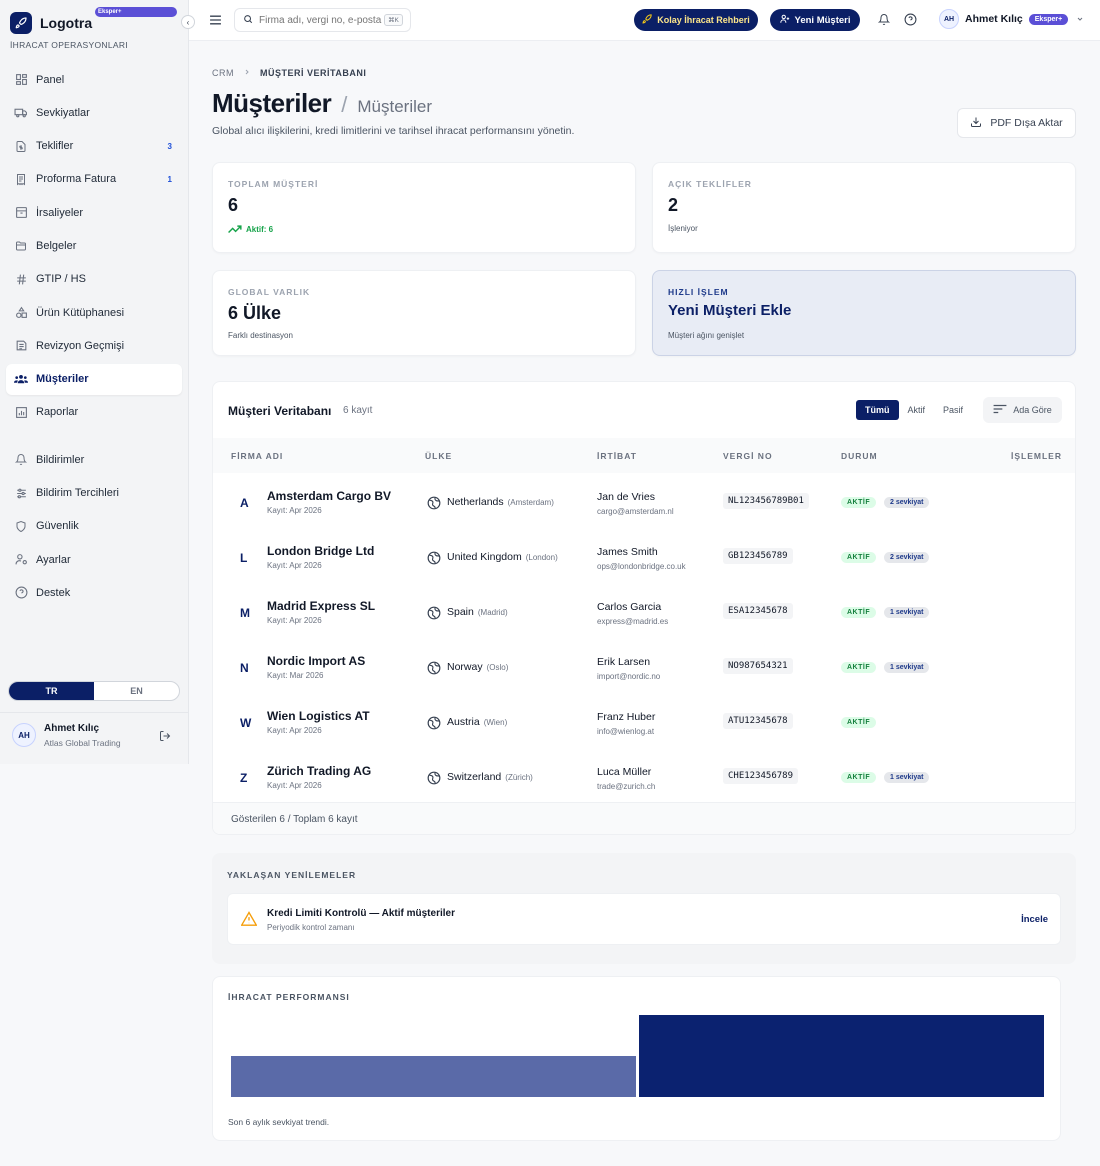  Describe the element at coordinates (165, 738) in the screenshot. I see `logout-icon` at that location.